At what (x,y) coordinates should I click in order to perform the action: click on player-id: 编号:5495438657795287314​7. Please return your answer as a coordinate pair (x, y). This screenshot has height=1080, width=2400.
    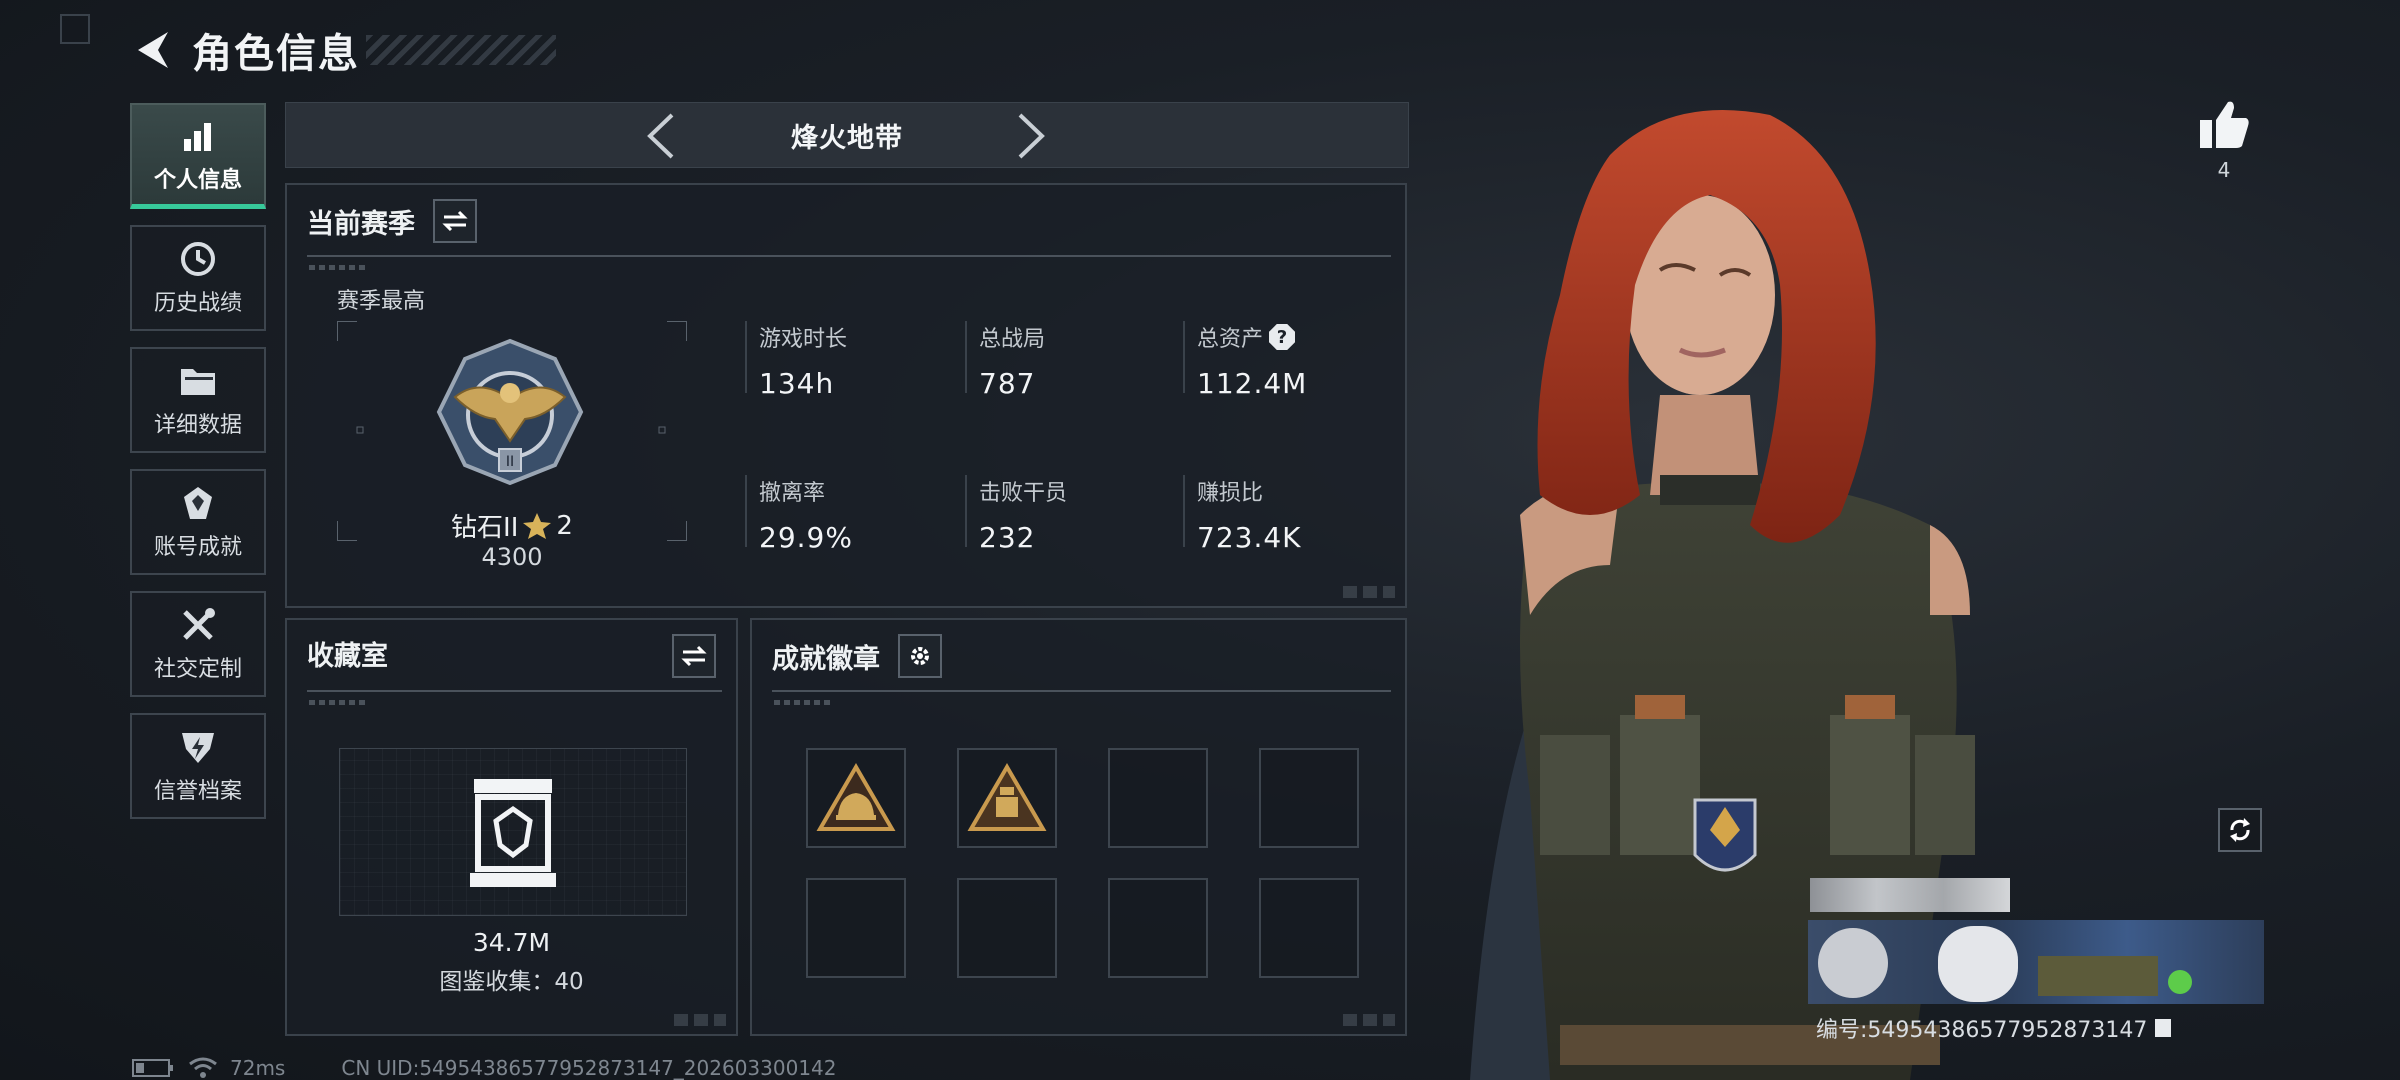
    Looking at the image, I should click on (1982, 1030).